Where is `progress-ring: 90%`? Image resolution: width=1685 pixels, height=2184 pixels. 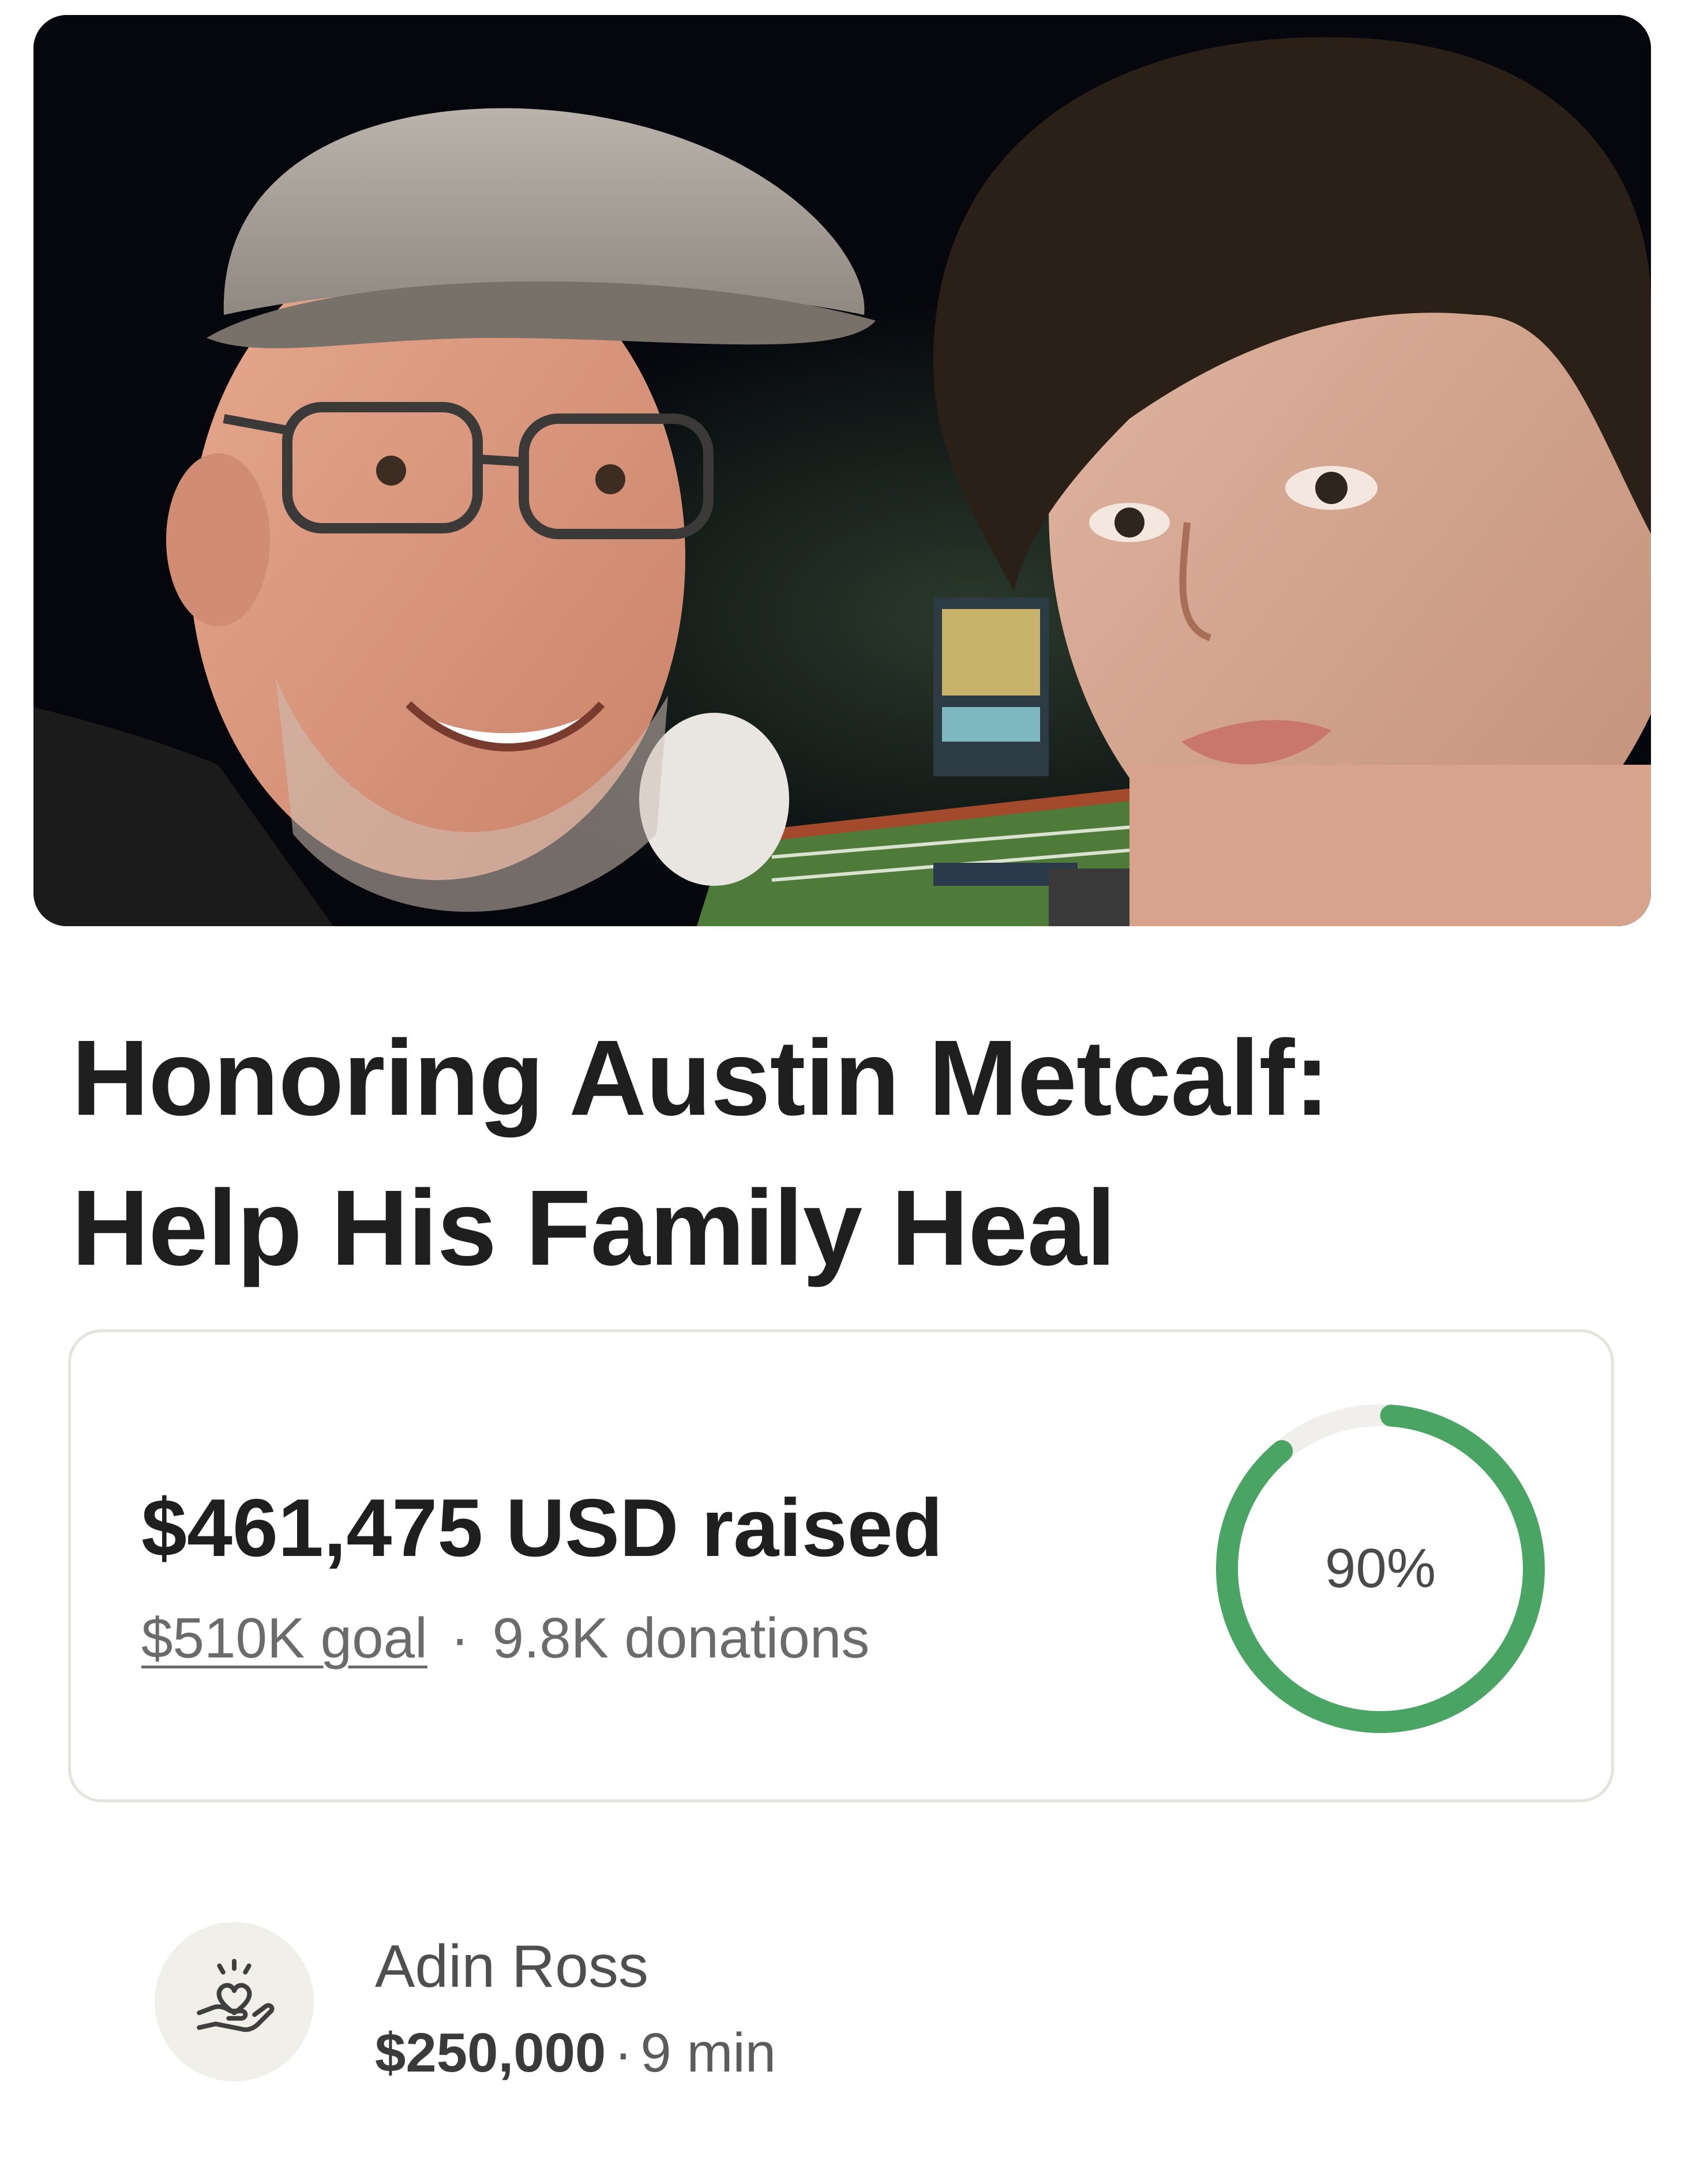
progress-ring: 90% is located at coordinates (1380, 1569).